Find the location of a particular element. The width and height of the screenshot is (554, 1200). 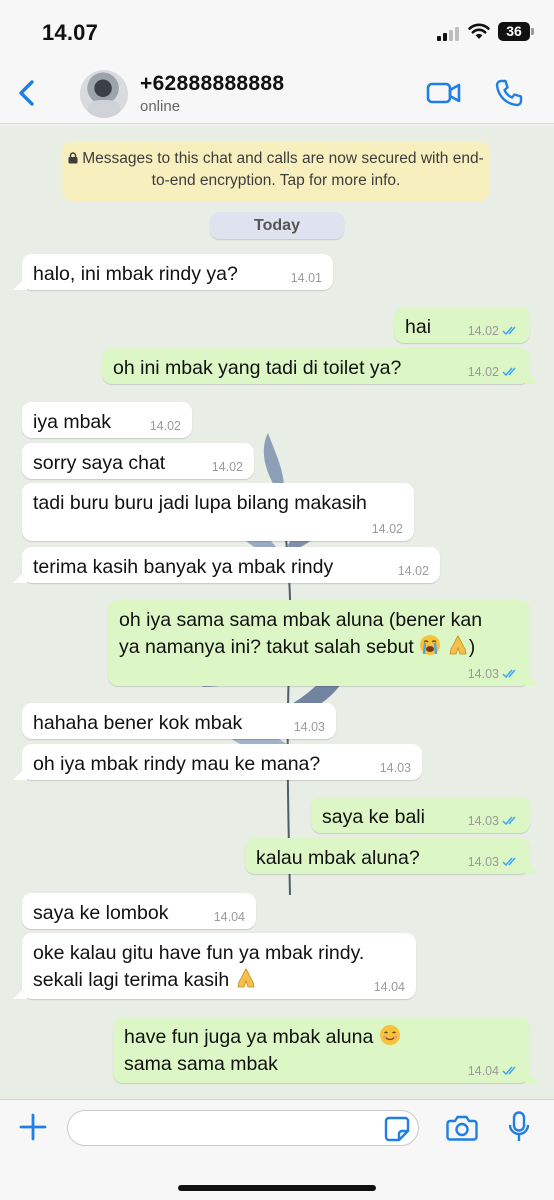

message-bubble-outgoing: kalau mbak aluna? 14.03 is located at coordinates (387, 856).